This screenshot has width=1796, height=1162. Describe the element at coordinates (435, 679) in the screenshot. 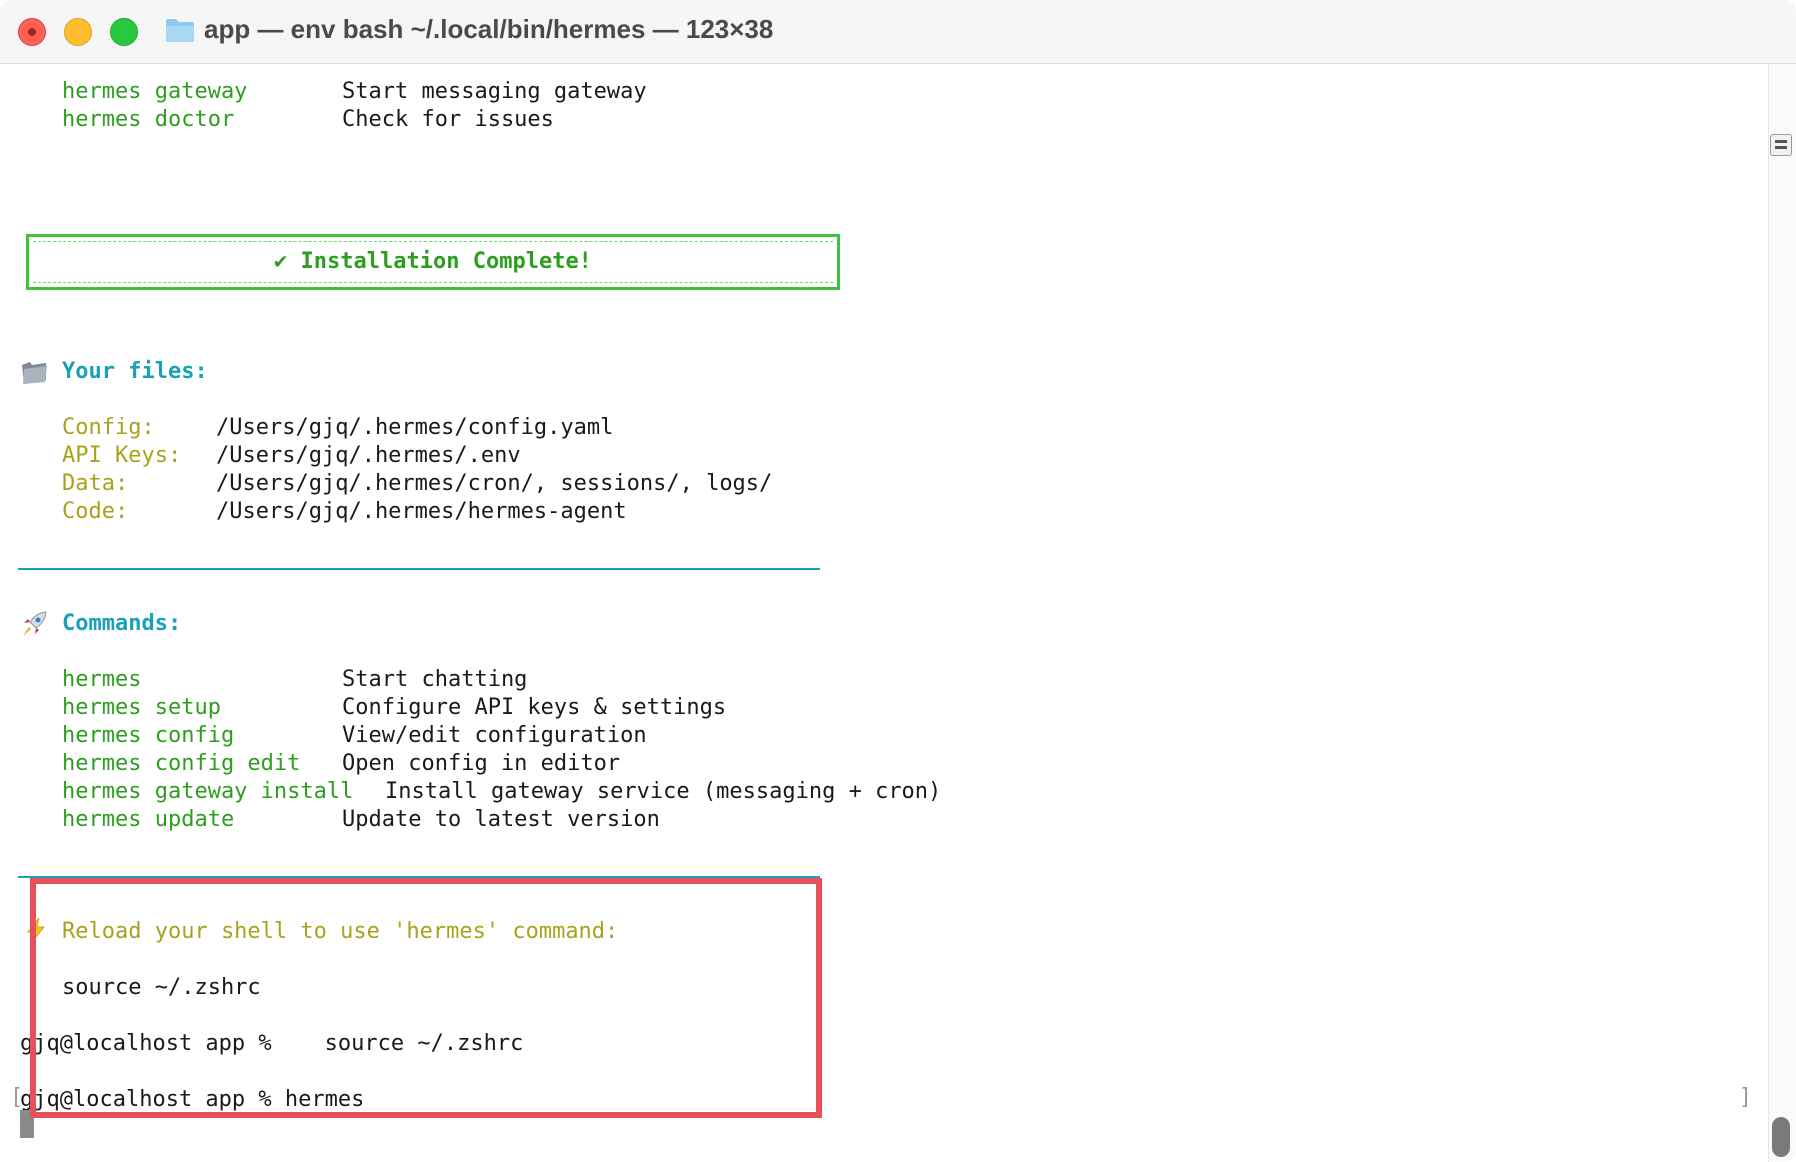

I see `command-desc: Start chatting` at that location.